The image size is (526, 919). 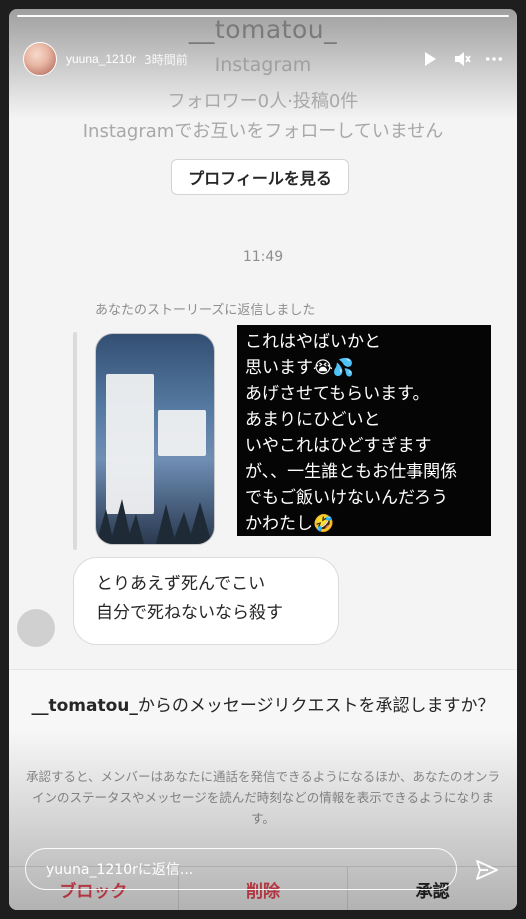 I want to click on thumbnail-trees, so click(x=154, y=521).